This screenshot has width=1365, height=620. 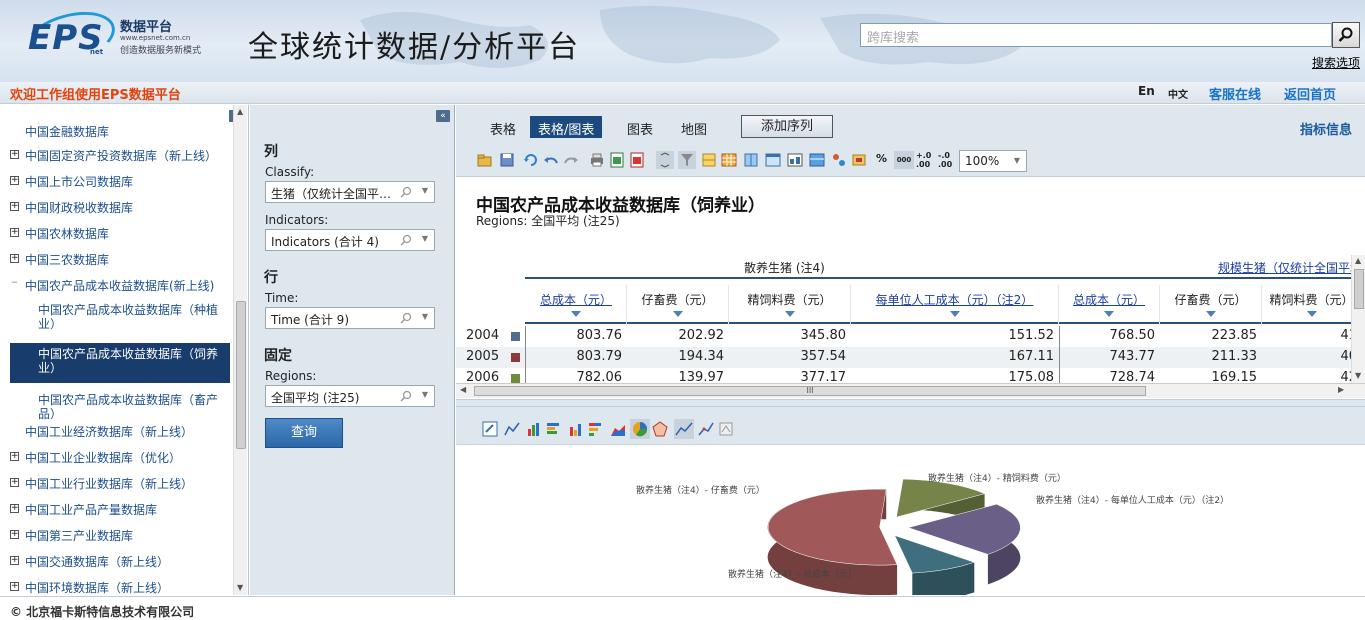 What do you see at coordinates (925, 160) in the screenshot?
I see `increase-decimal-icon: +.0.00` at bounding box center [925, 160].